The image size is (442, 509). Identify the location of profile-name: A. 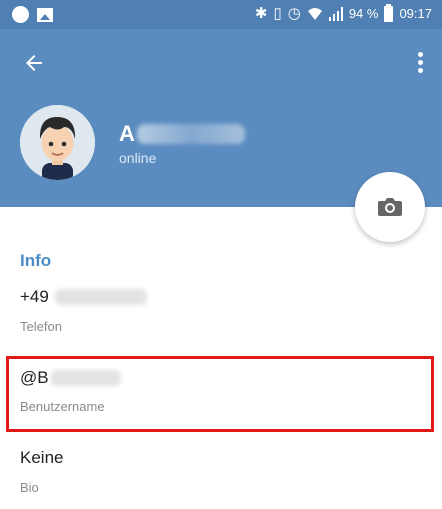
(182, 134).